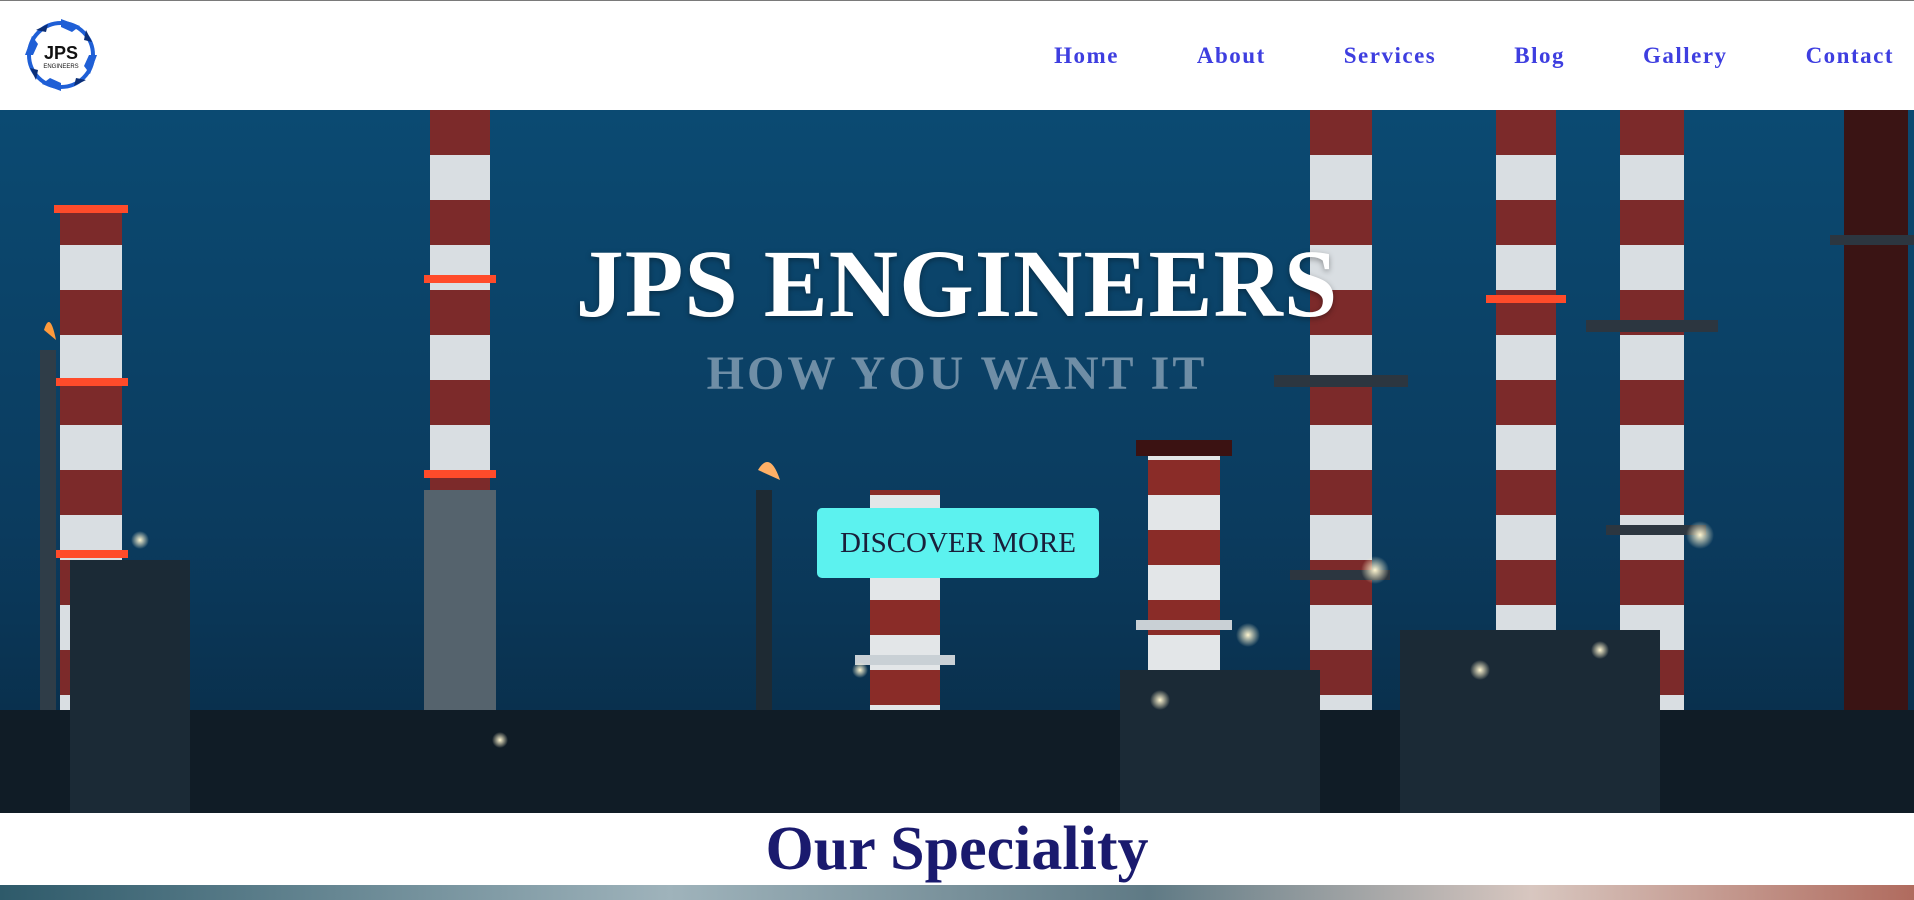 Image resolution: width=1914 pixels, height=900 pixels. What do you see at coordinates (1086, 55) in the screenshot?
I see `nav-home: Home` at bounding box center [1086, 55].